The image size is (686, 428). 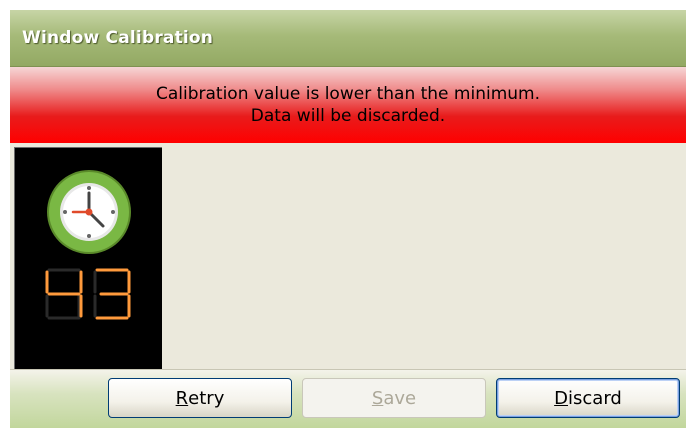 I want to click on save-button: Save, so click(x=394, y=398).